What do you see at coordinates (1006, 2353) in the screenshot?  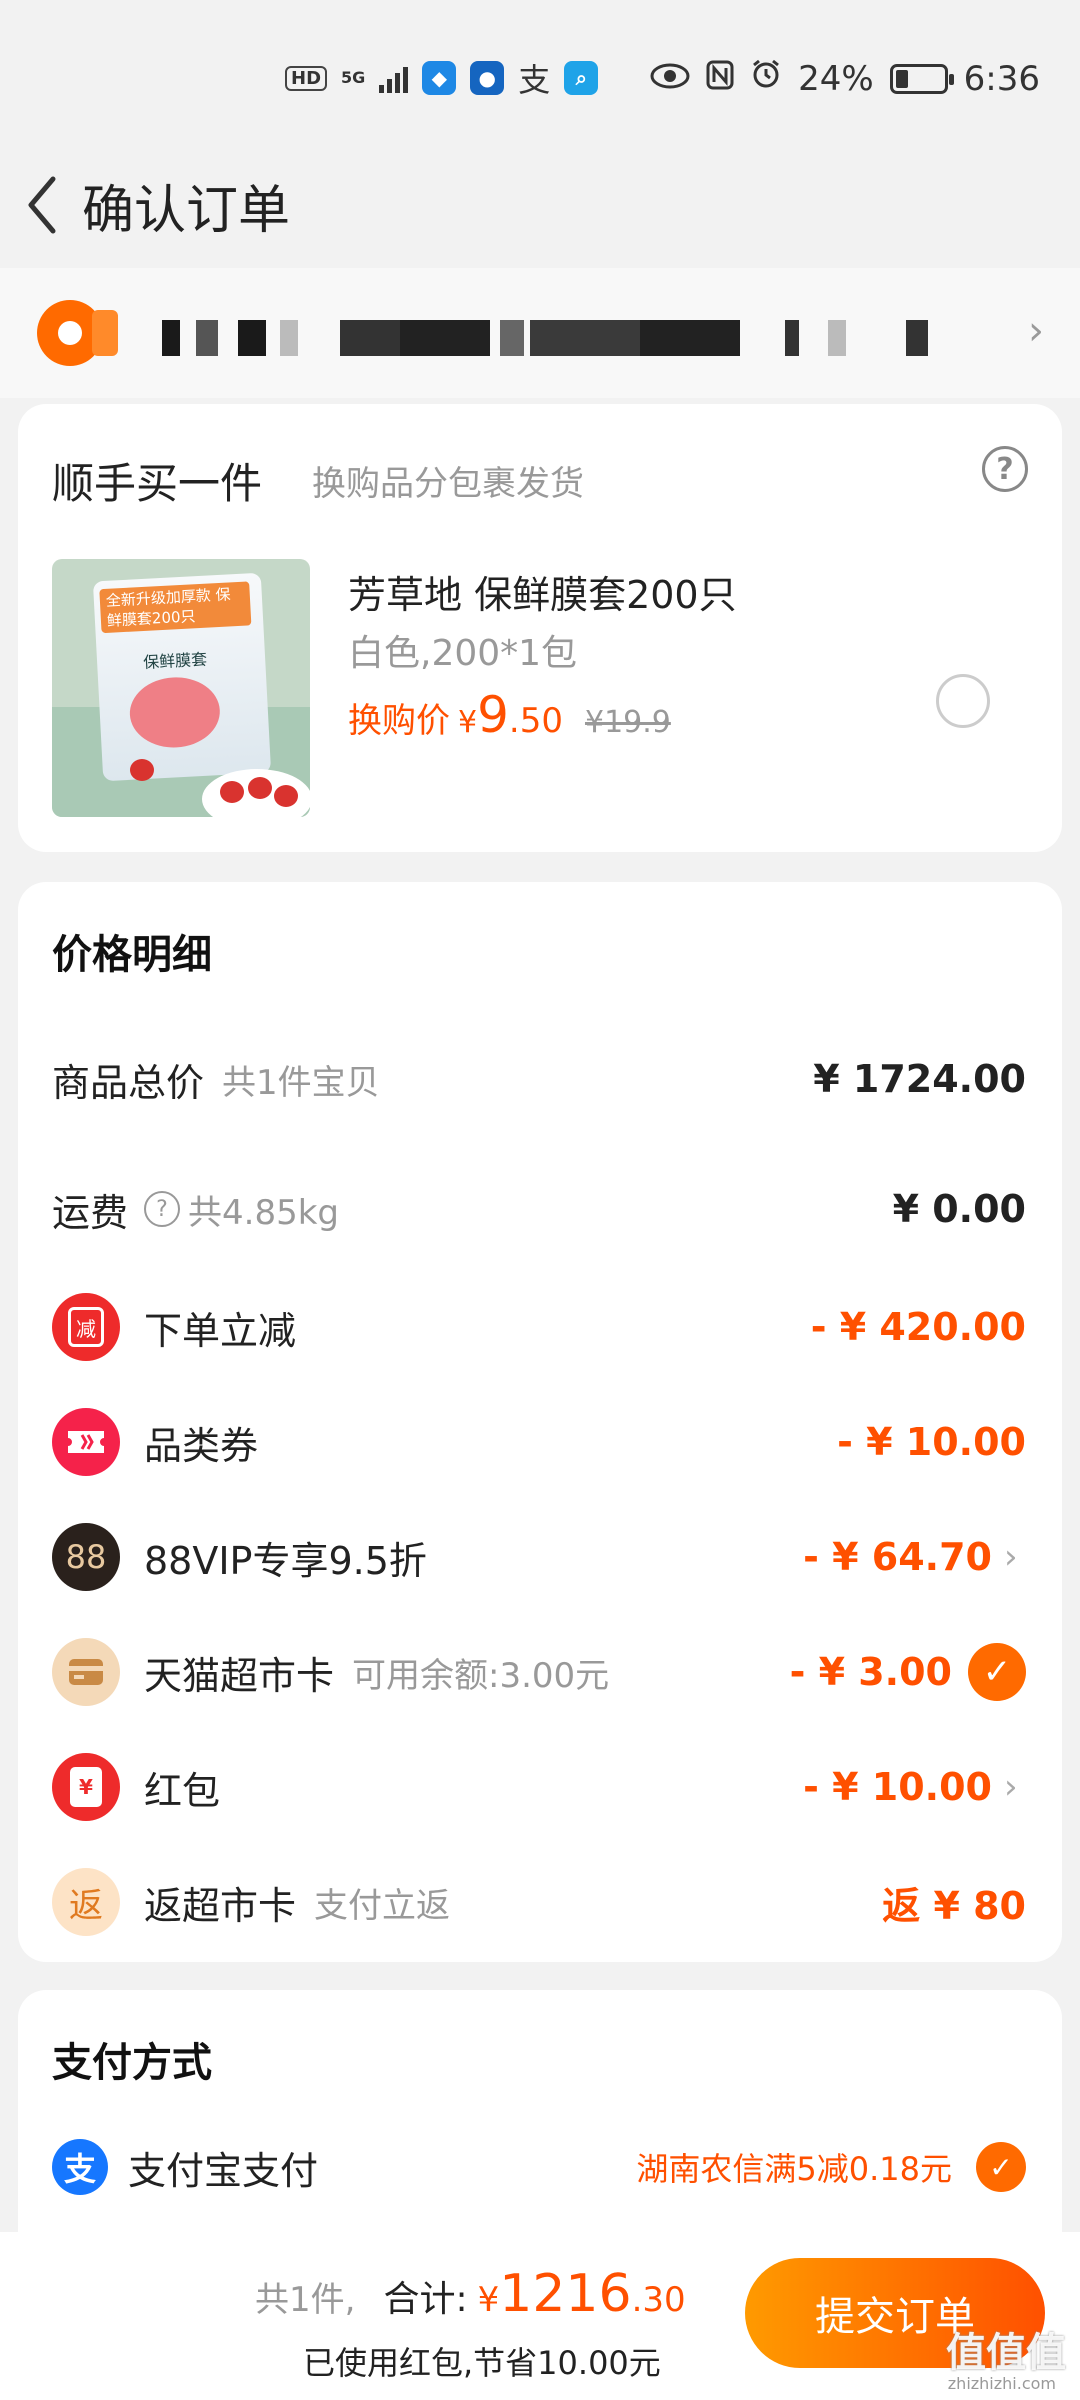 I see `watermark-logo: 值值值` at bounding box center [1006, 2353].